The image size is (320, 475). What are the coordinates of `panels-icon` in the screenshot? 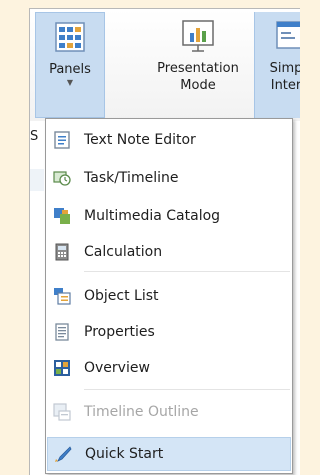 It's located at (70, 37).